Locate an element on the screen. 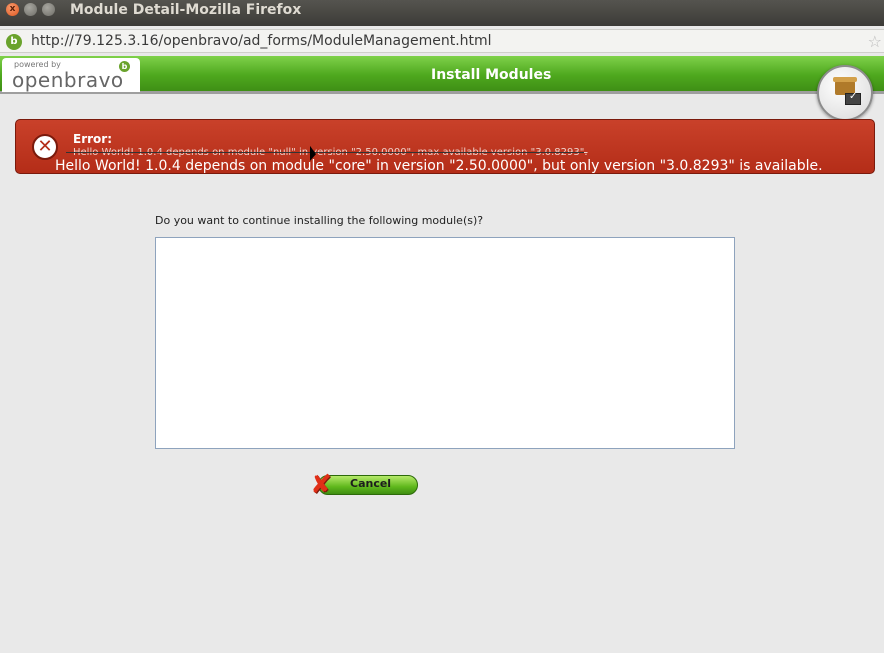  error-icon: ✕ is located at coordinates (45, 147).